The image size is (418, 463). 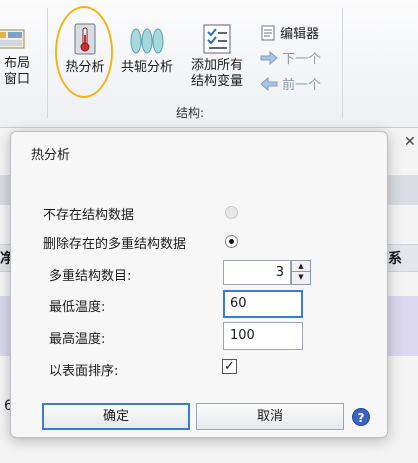 I want to click on background-close-icon: ✕, so click(x=410, y=142).